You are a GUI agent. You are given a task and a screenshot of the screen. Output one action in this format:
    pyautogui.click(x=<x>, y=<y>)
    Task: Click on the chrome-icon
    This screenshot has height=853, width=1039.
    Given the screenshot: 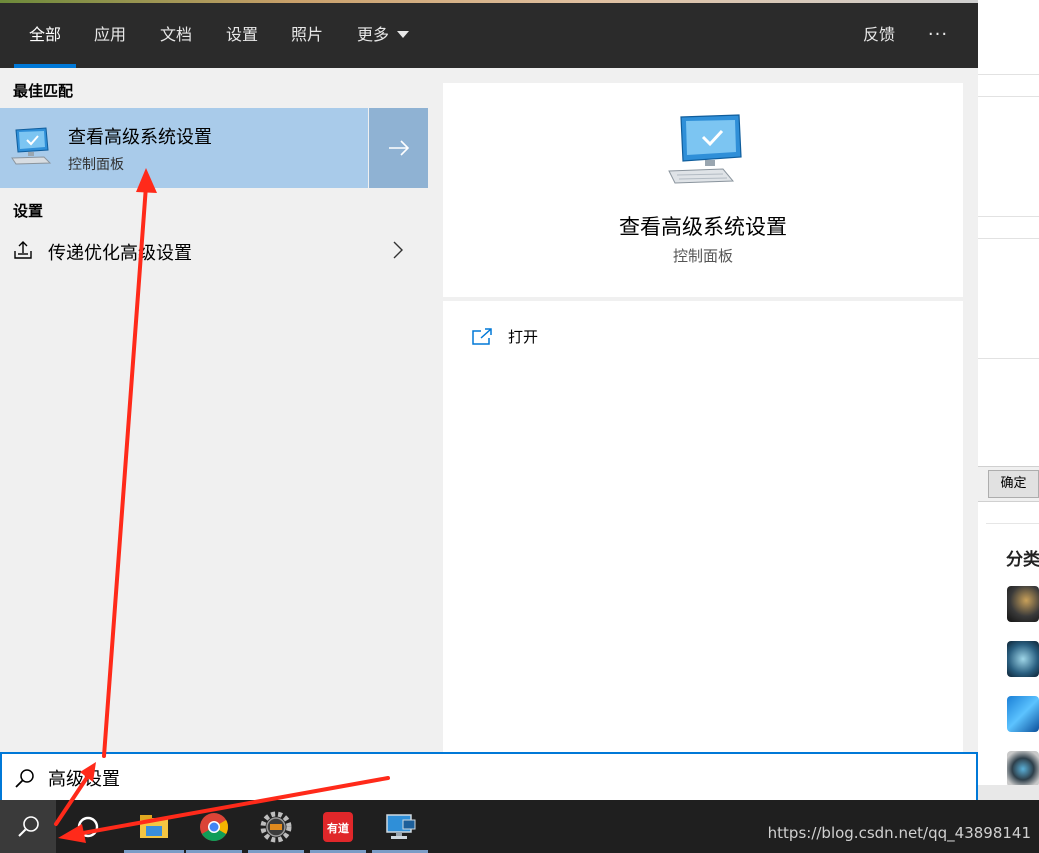 What is the action you would take?
    pyautogui.click(x=214, y=827)
    